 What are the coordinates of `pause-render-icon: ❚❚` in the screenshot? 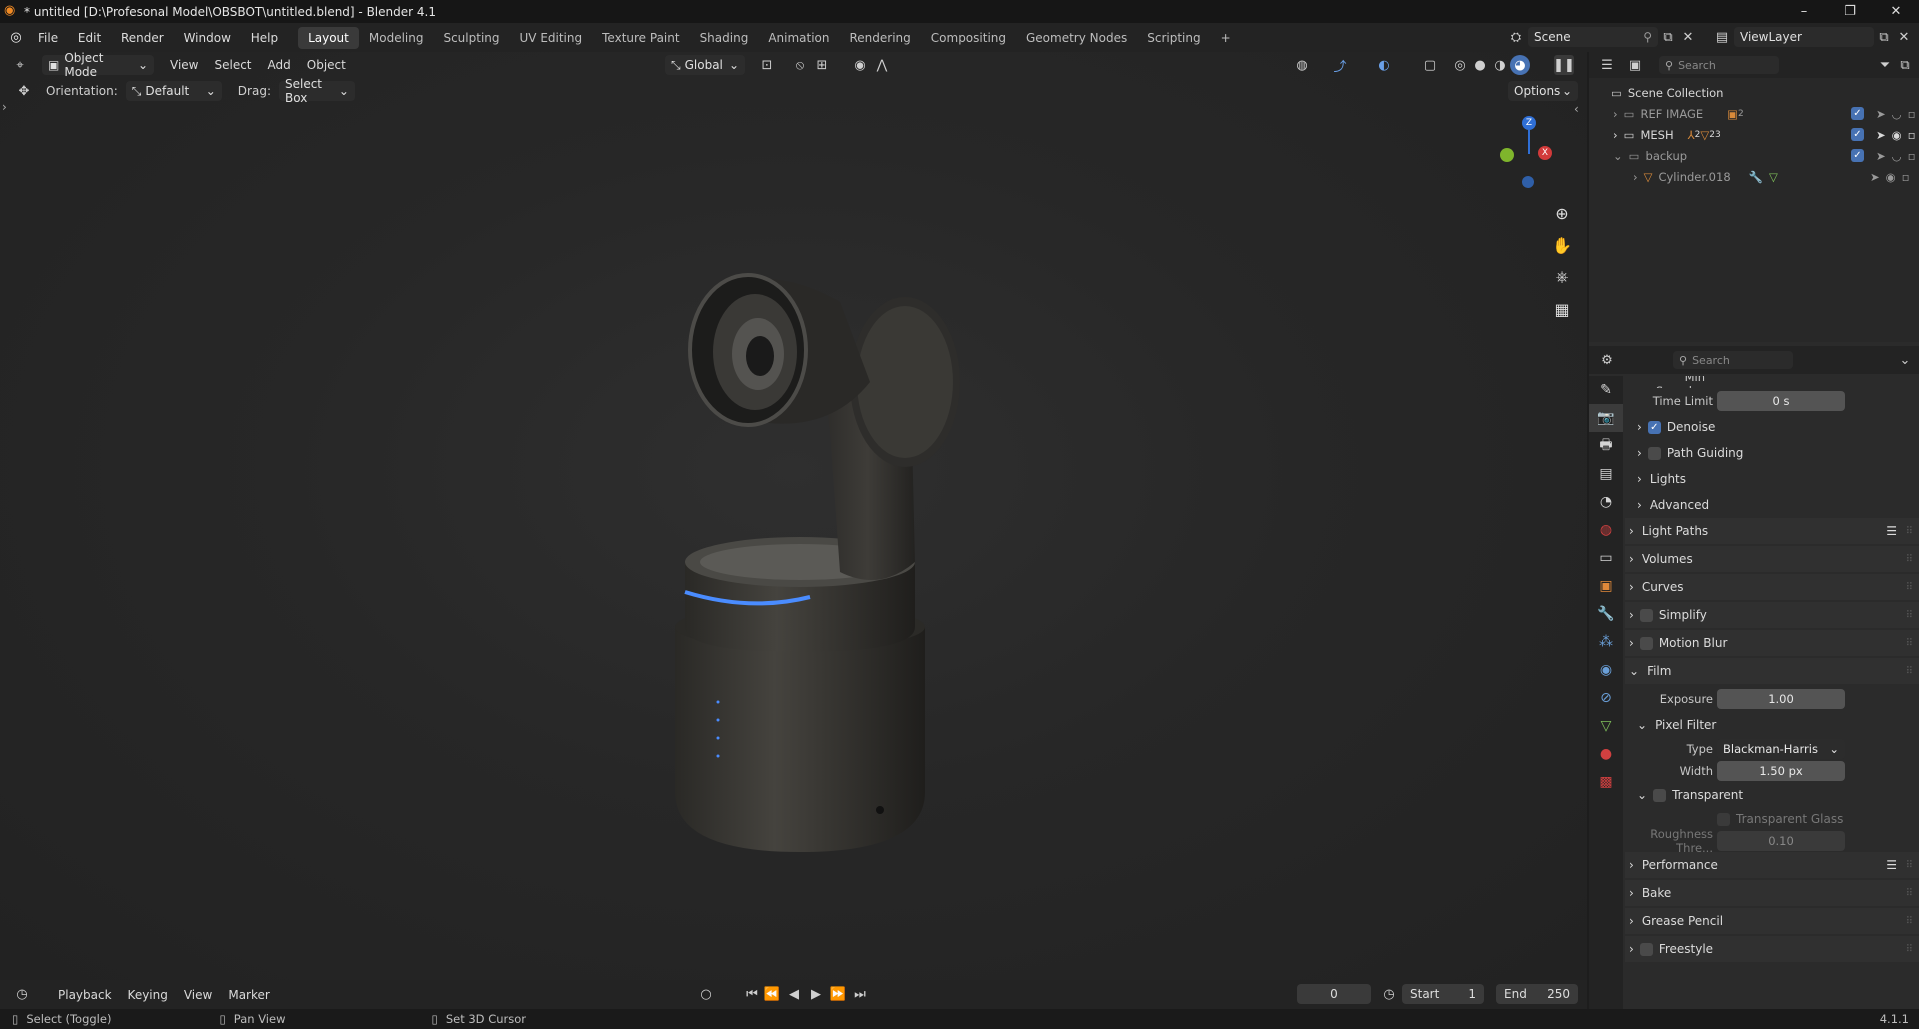 It's located at (1564, 65).